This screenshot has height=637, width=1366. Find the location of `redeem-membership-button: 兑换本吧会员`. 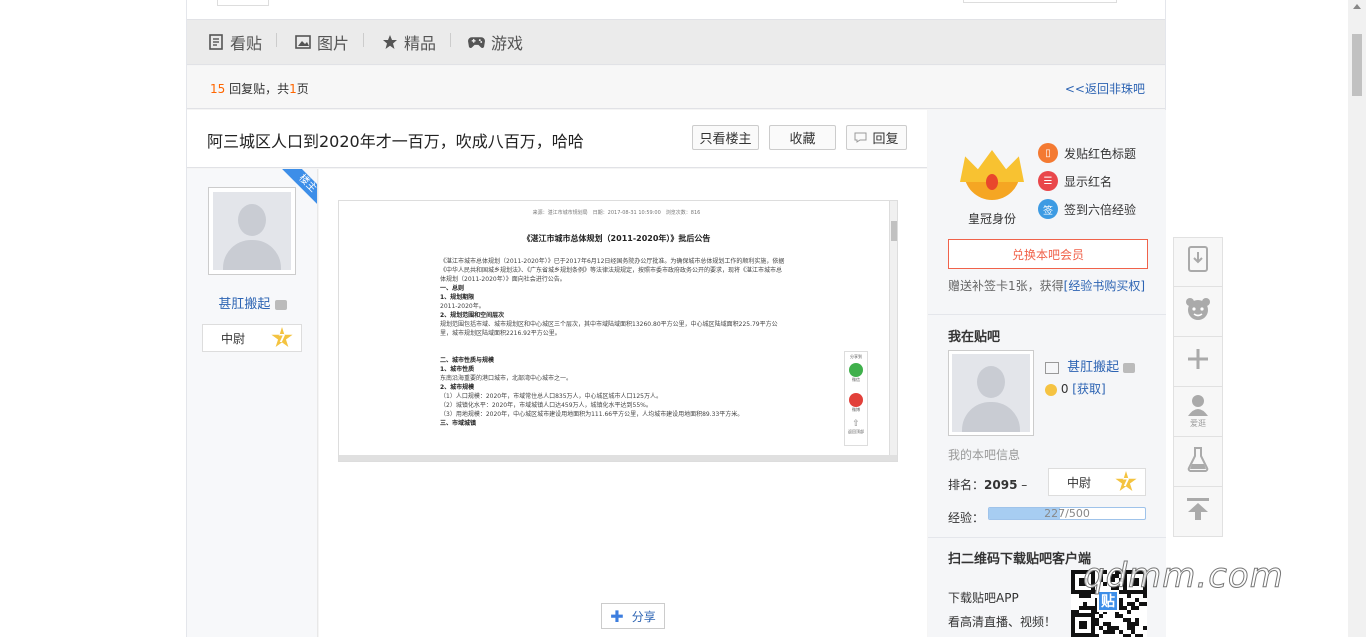

redeem-membership-button: 兑换本吧会员 is located at coordinates (1048, 254).